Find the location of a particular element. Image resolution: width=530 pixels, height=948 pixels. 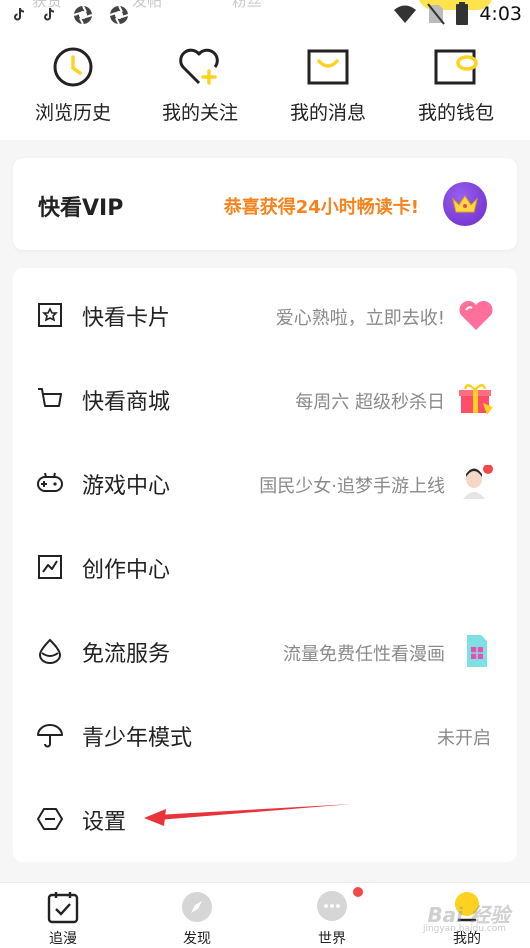

gamepad-icon is located at coordinates (50, 482).